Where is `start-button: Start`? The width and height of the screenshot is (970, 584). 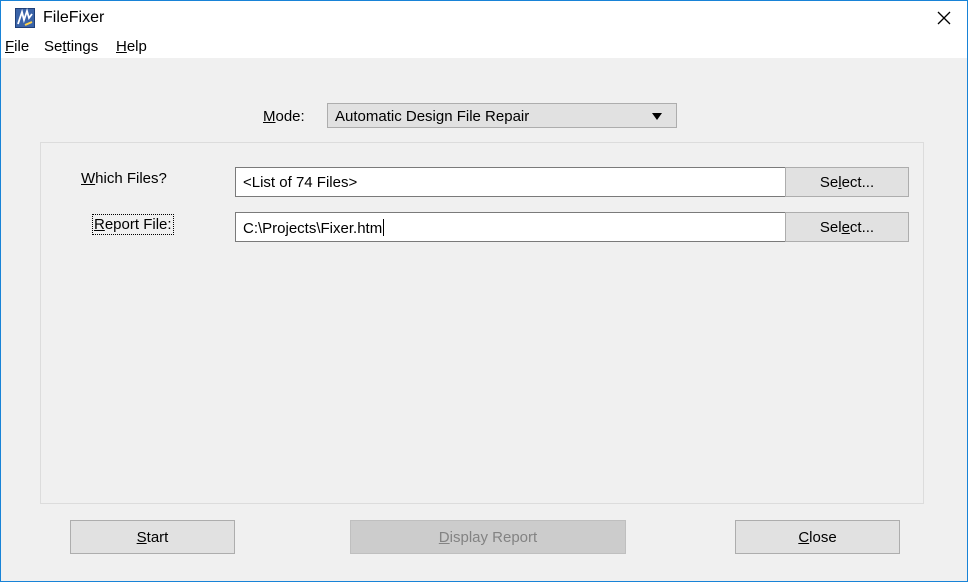
start-button: Start is located at coordinates (152, 537).